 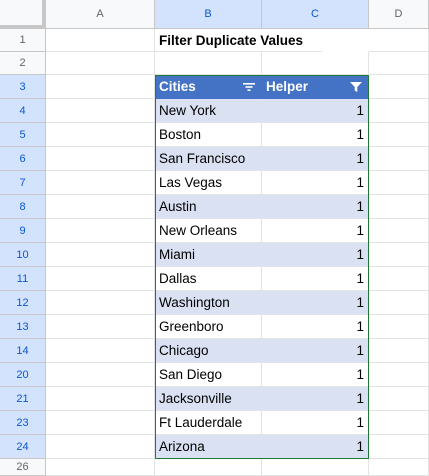 What do you see at coordinates (208, 207) in the screenshot?
I see `table-row-city: Austin` at bounding box center [208, 207].